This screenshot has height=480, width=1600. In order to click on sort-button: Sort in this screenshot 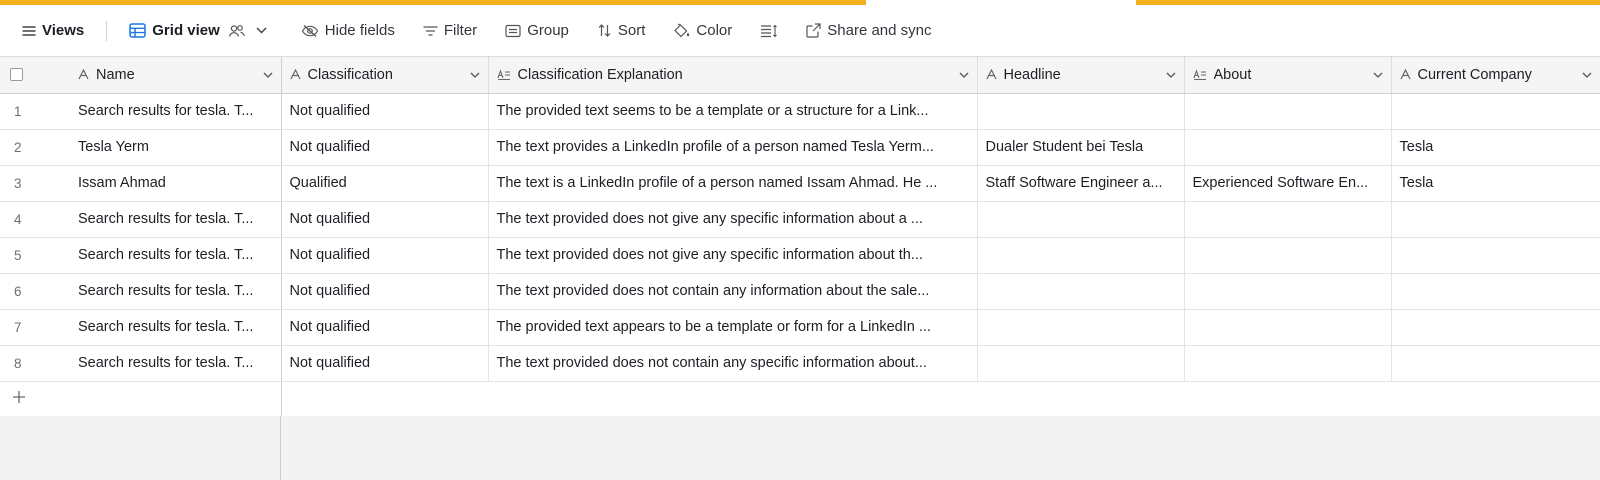, I will do `click(621, 30)`.